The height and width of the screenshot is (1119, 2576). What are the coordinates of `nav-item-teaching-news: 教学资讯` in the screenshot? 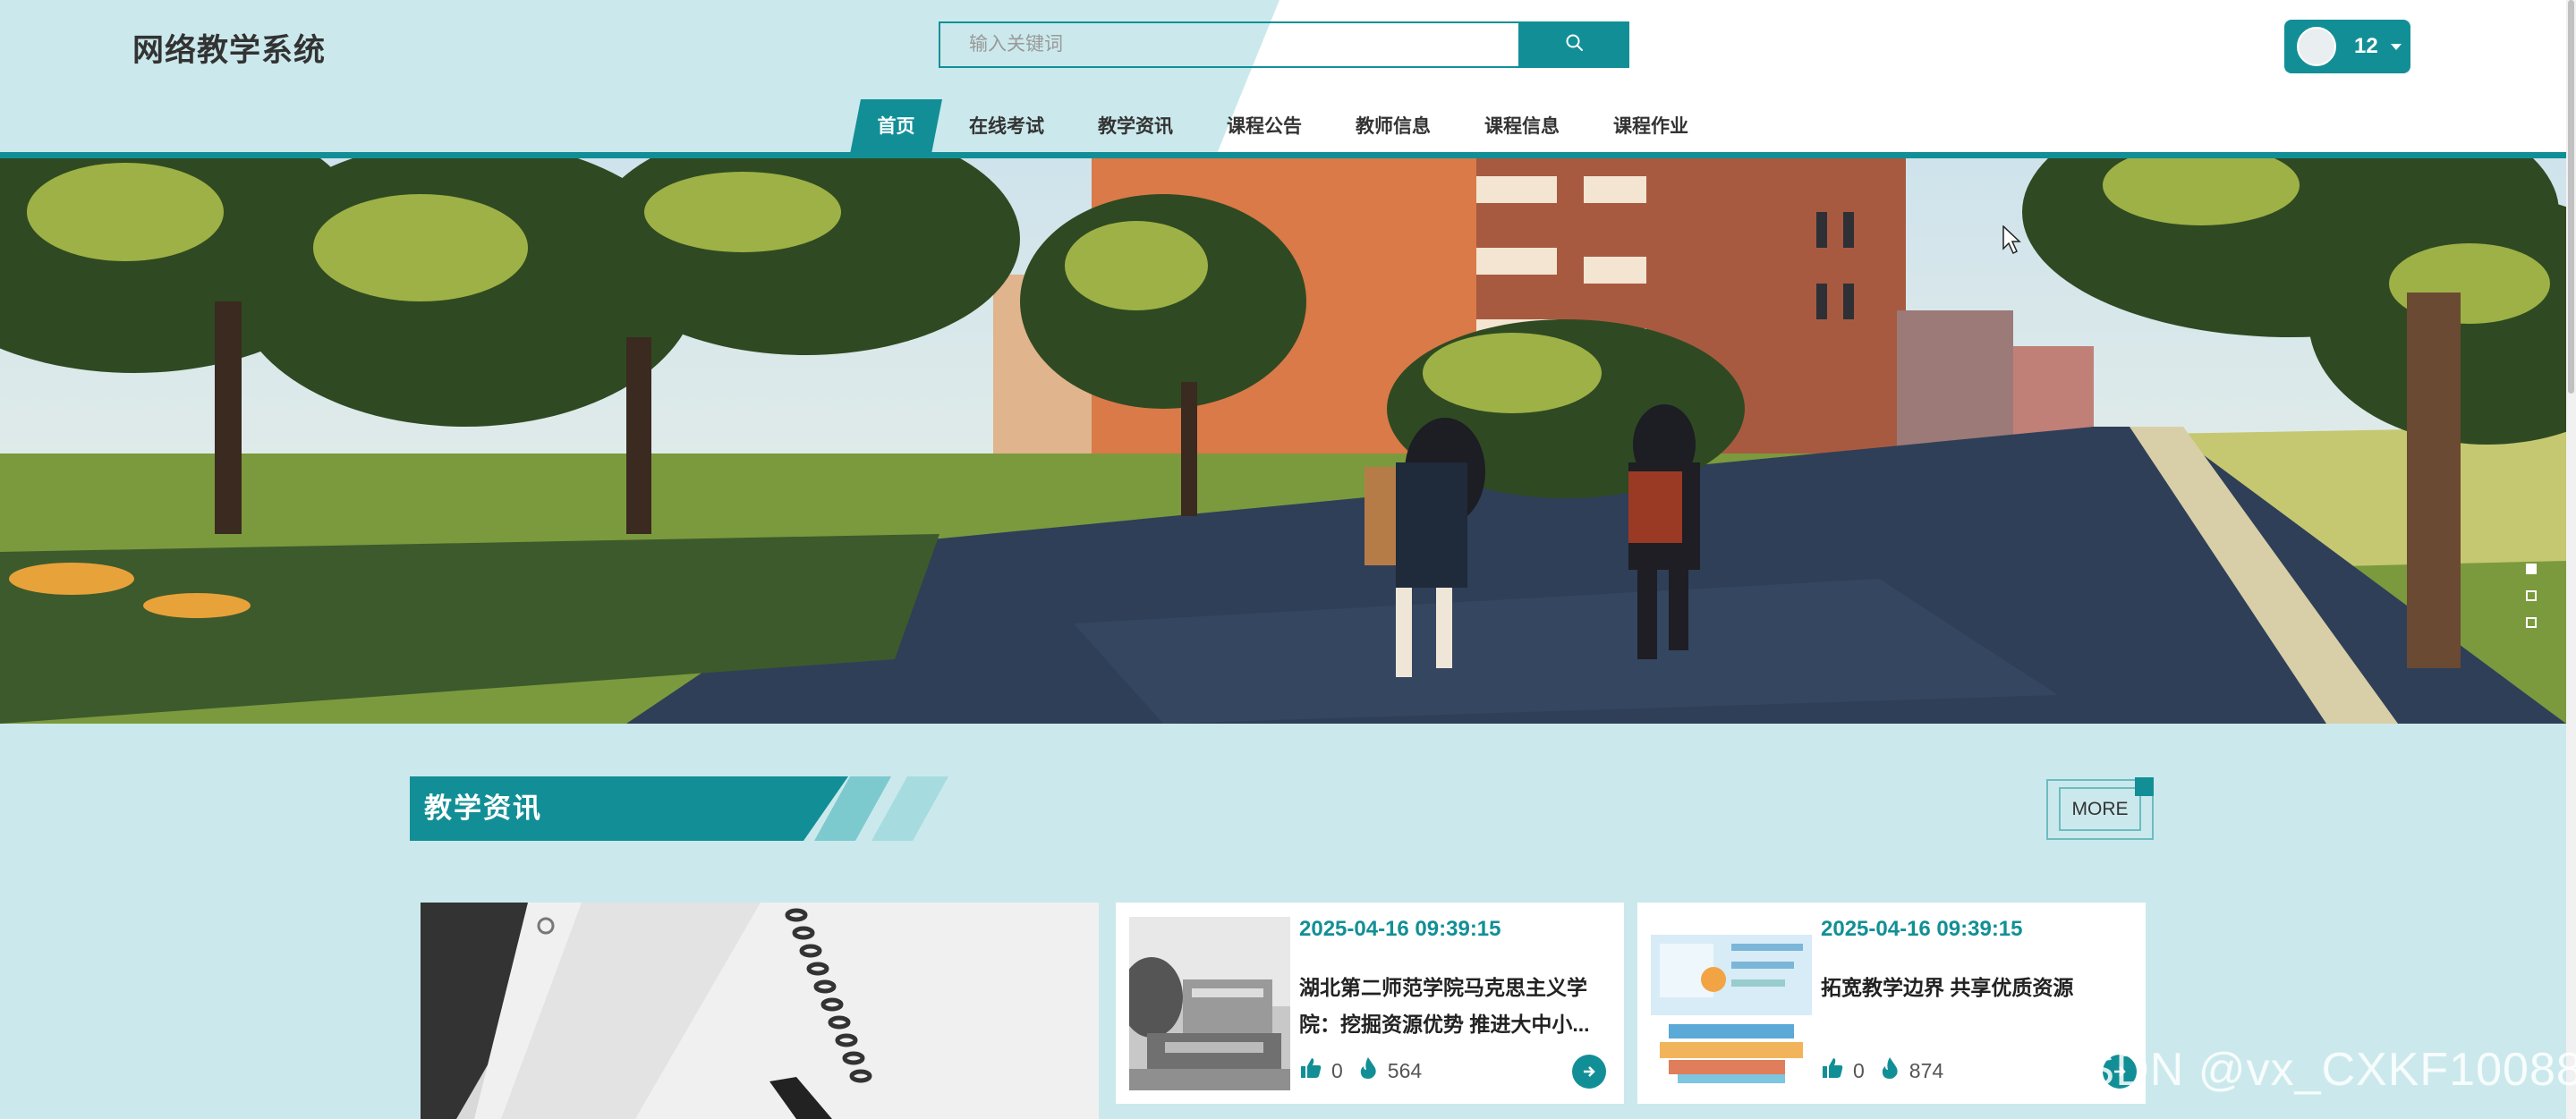 It's located at (1135, 126).